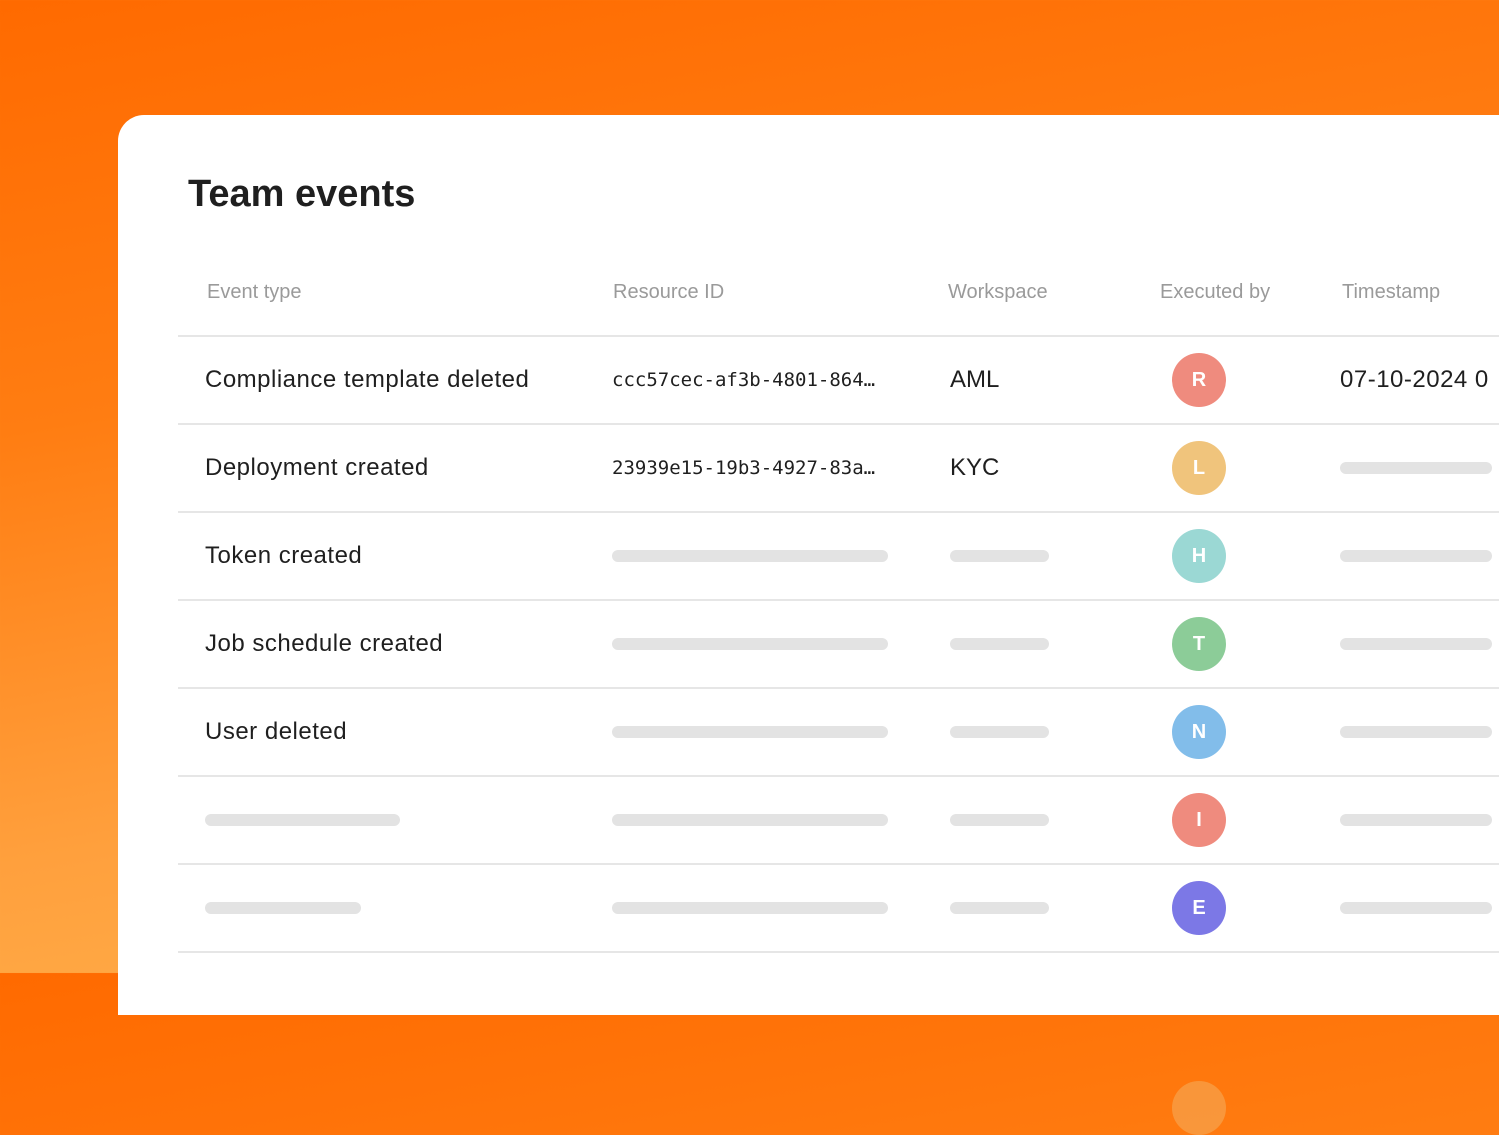  I want to click on event-type-cell: Token created, so click(283, 556).